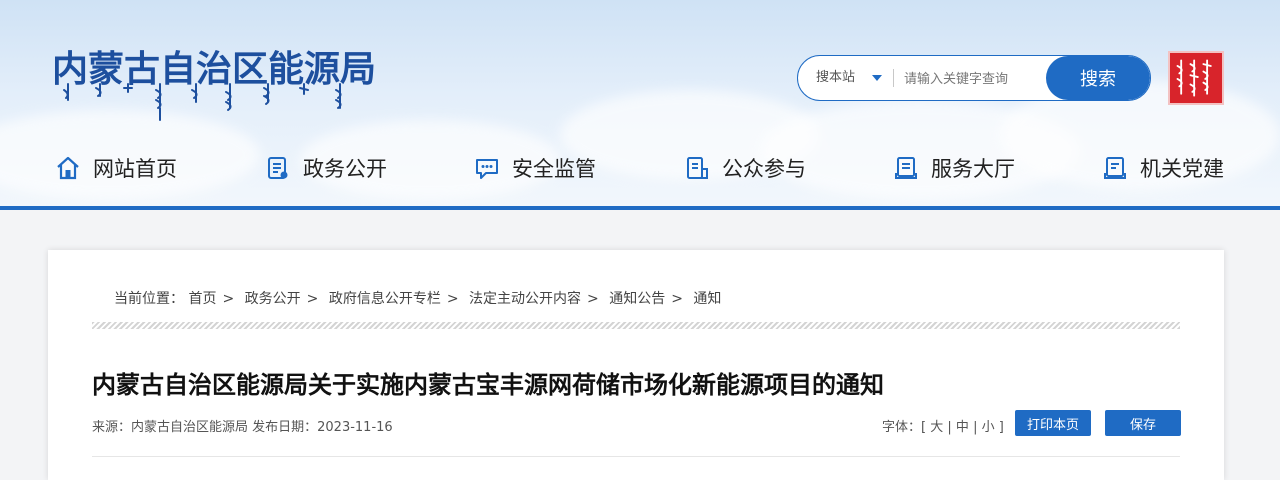  Describe the element at coordinates (924, 427) in the screenshot. I see `font-bracket-open: [` at that location.